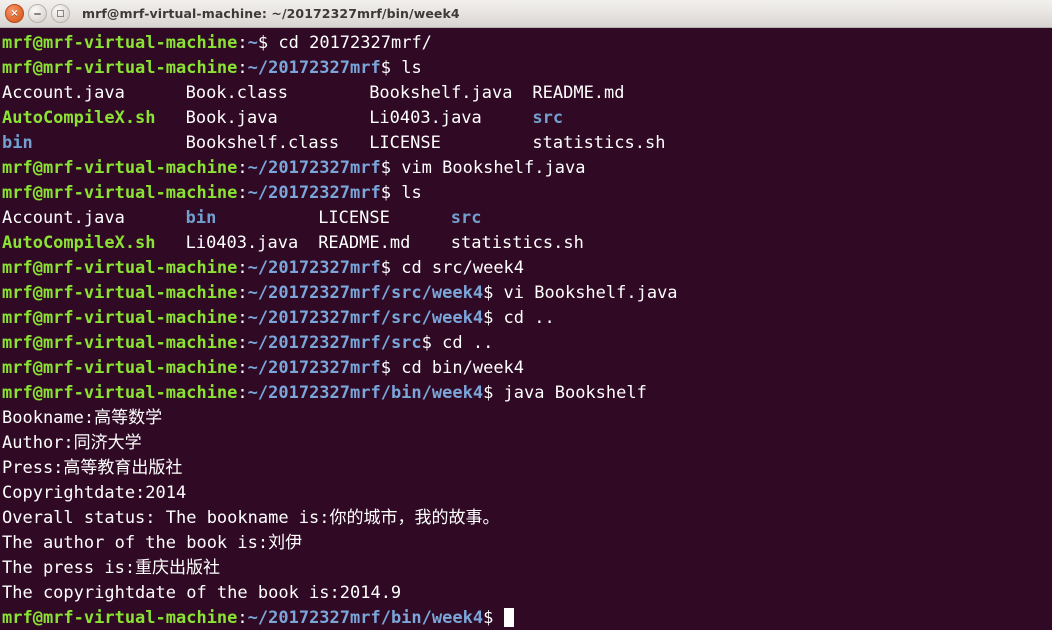  Describe the element at coordinates (252, 43) in the screenshot. I see `prompt-path: ~` at that location.